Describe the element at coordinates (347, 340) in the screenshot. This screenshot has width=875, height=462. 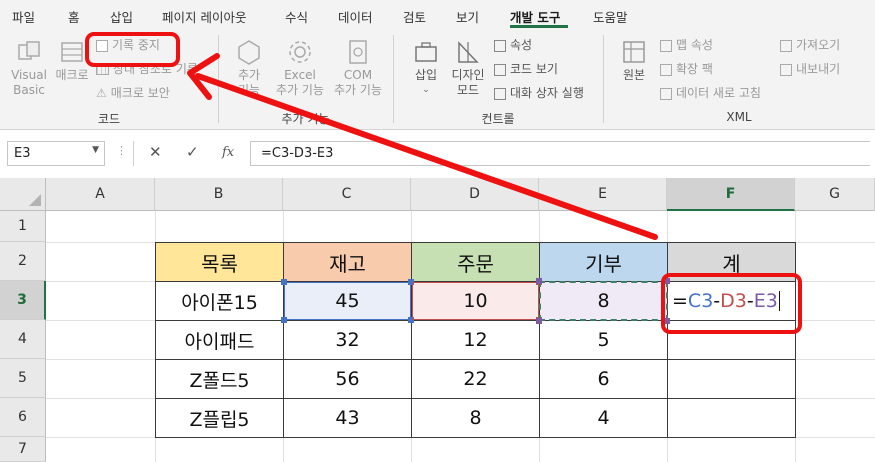
I see `cell-c4: 32` at that location.